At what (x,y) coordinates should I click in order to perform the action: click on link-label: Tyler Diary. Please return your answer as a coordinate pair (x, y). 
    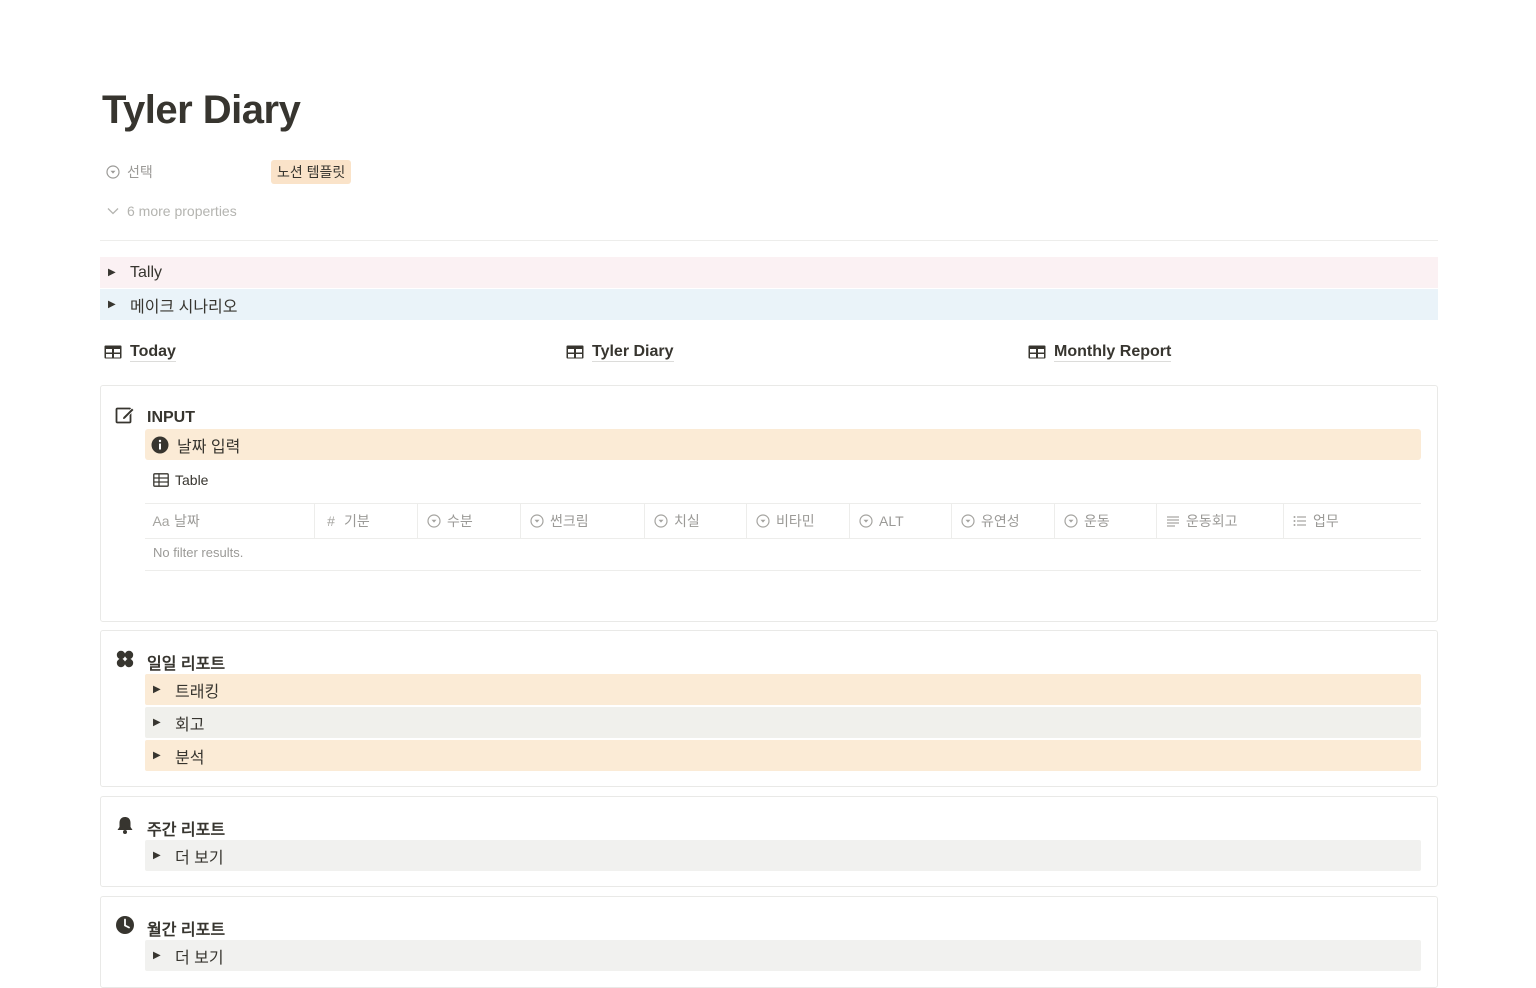
    Looking at the image, I should click on (633, 352).